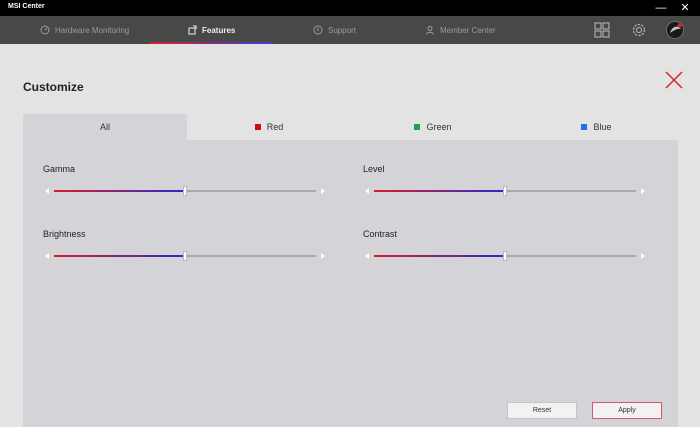 This screenshot has height=427, width=700. Describe the element at coordinates (602, 127) in the screenshot. I see `tab-label: Blue` at that location.